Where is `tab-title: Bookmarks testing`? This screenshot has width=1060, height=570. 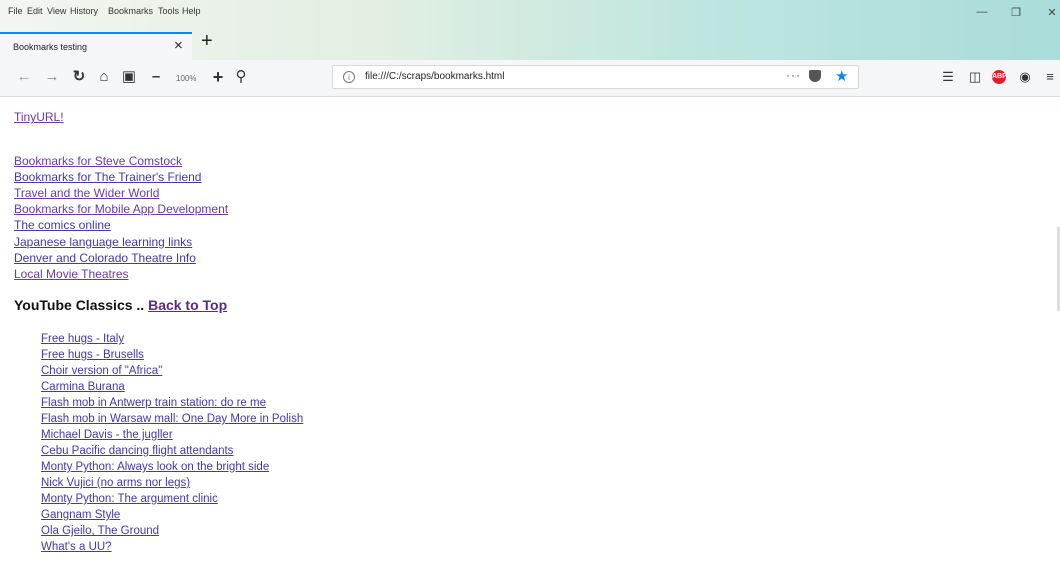 tab-title: Bookmarks testing is located at coordinates (50, 47).